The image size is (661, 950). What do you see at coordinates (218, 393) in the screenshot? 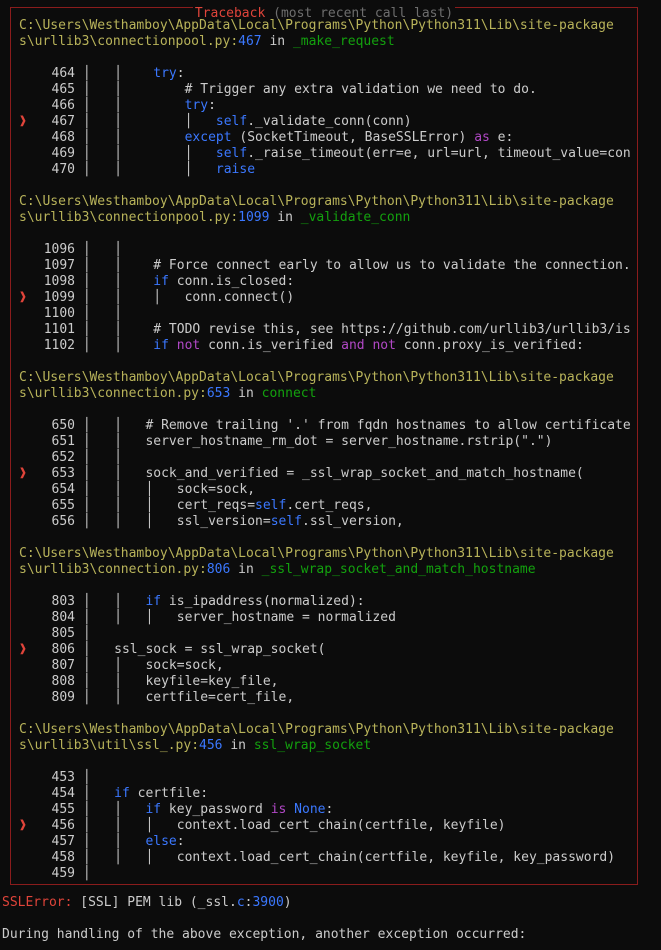
I see `frame-lineno: 653` at bounding box center [218, 393].